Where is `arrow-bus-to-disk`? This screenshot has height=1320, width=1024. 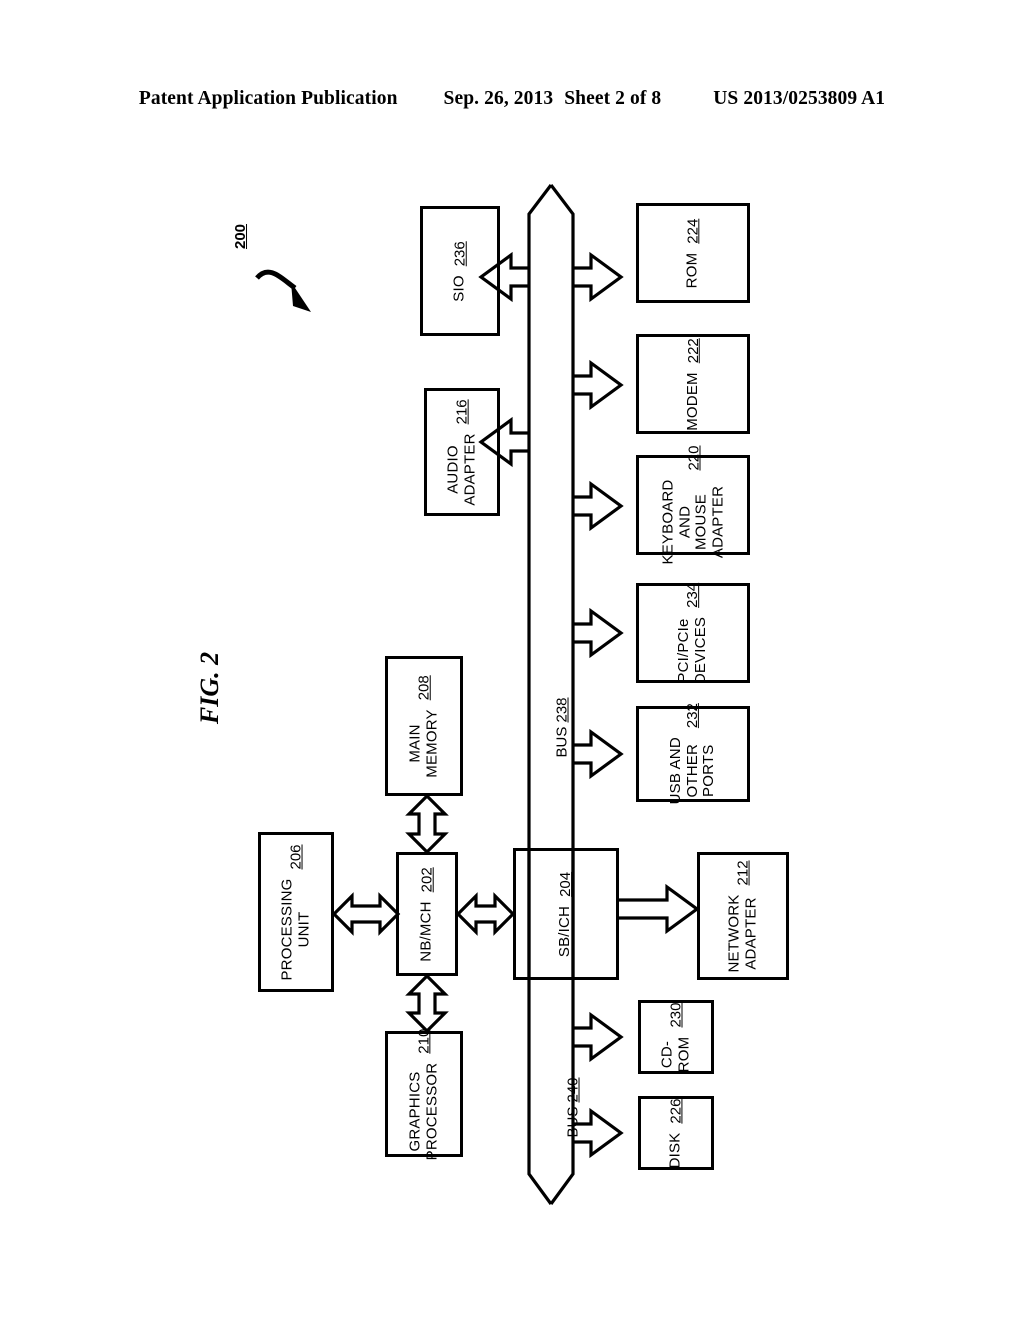
arrow-bus-to-disk is located at coordinates (598, 1133).